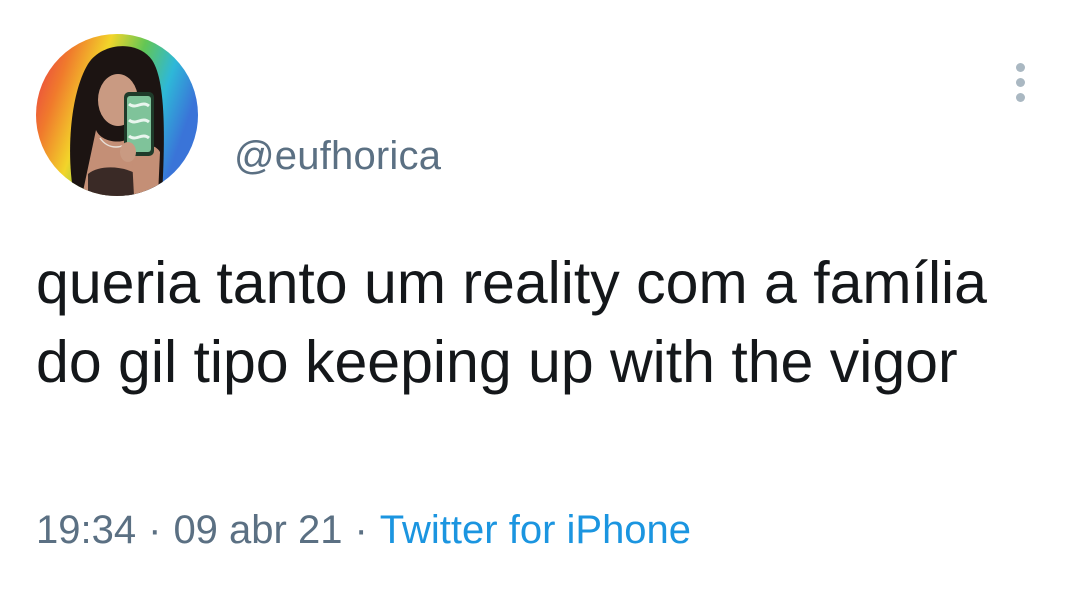  I want to click on tweet-source-link: Twitter for iPhone, so click(535, 530).